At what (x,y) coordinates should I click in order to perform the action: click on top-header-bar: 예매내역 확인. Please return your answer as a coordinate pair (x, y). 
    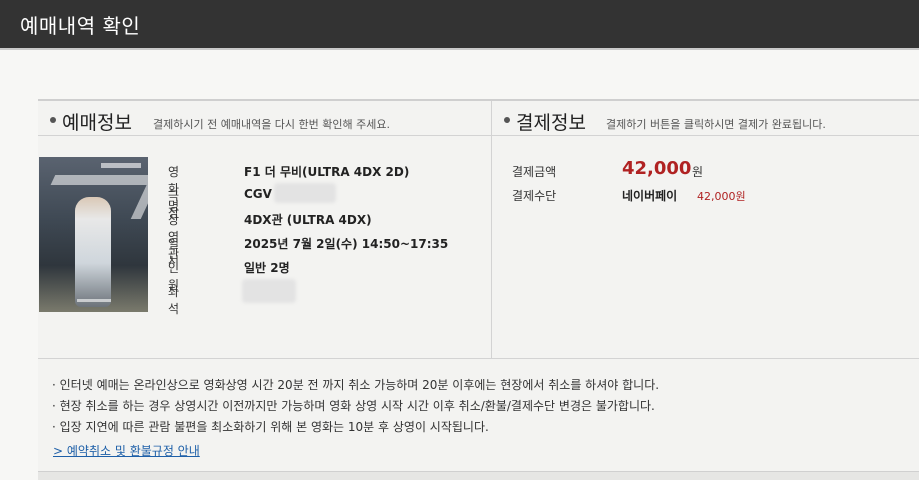
    Looking at the image, I should click on (459, 25).